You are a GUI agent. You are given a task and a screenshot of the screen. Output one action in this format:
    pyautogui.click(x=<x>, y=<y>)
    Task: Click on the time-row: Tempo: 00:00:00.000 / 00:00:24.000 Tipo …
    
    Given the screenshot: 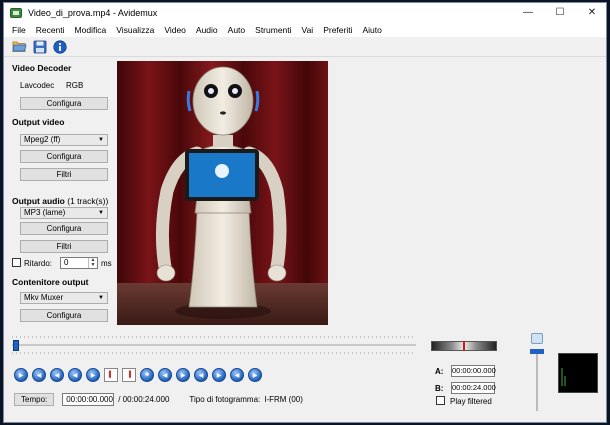 What is the action you would take?
    pyautogui.click(x=158, y=399)
    